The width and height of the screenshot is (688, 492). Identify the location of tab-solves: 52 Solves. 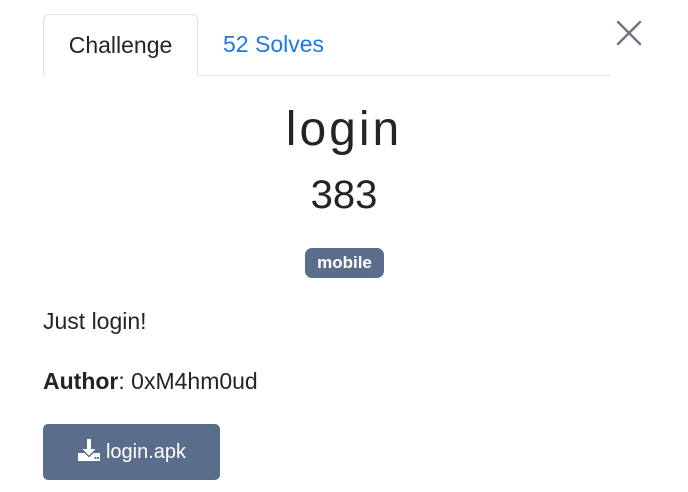
(273, 45).